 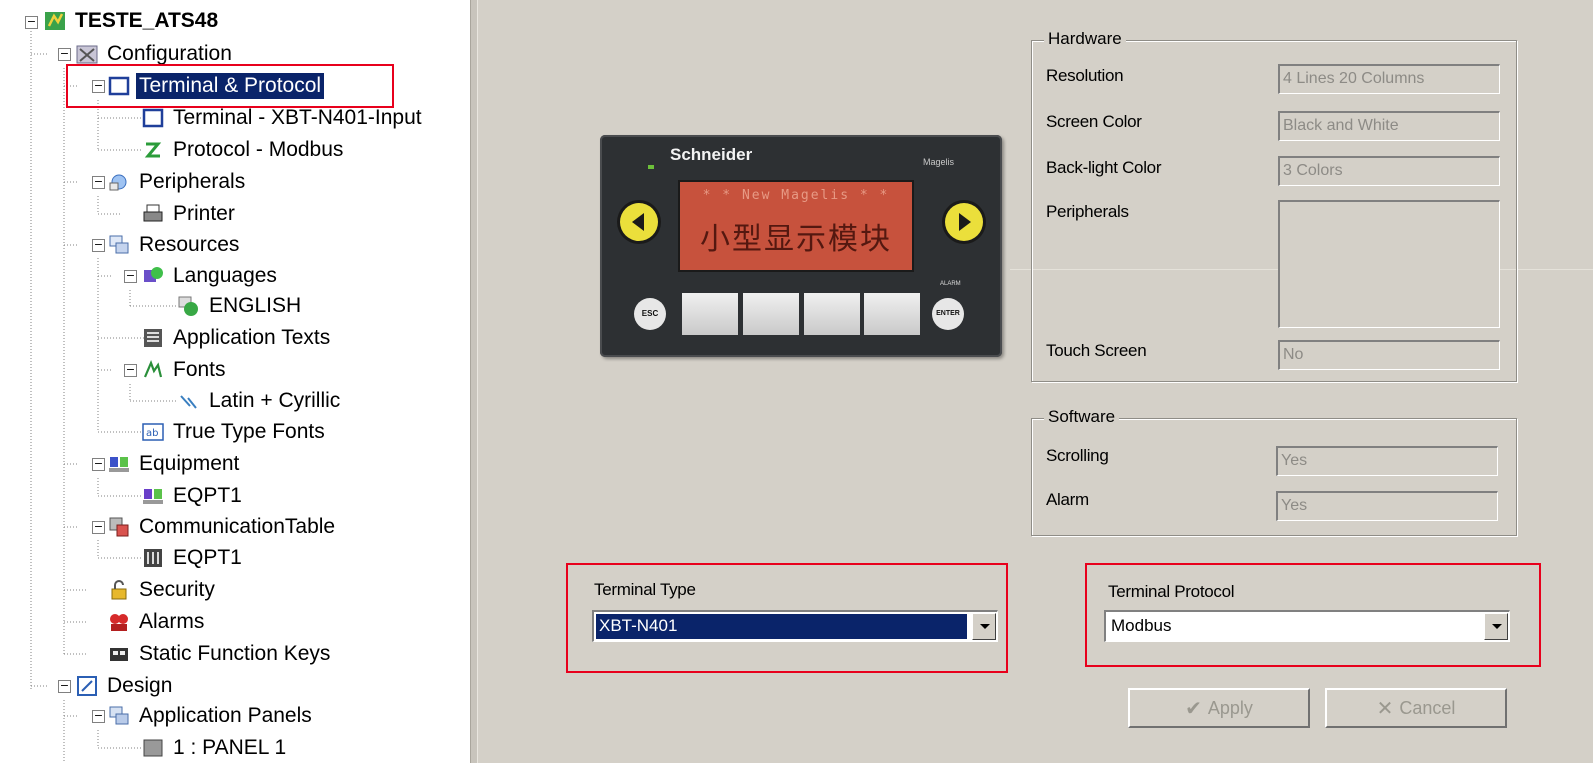 I want to click on language-icon, so click(x=189, y=306).